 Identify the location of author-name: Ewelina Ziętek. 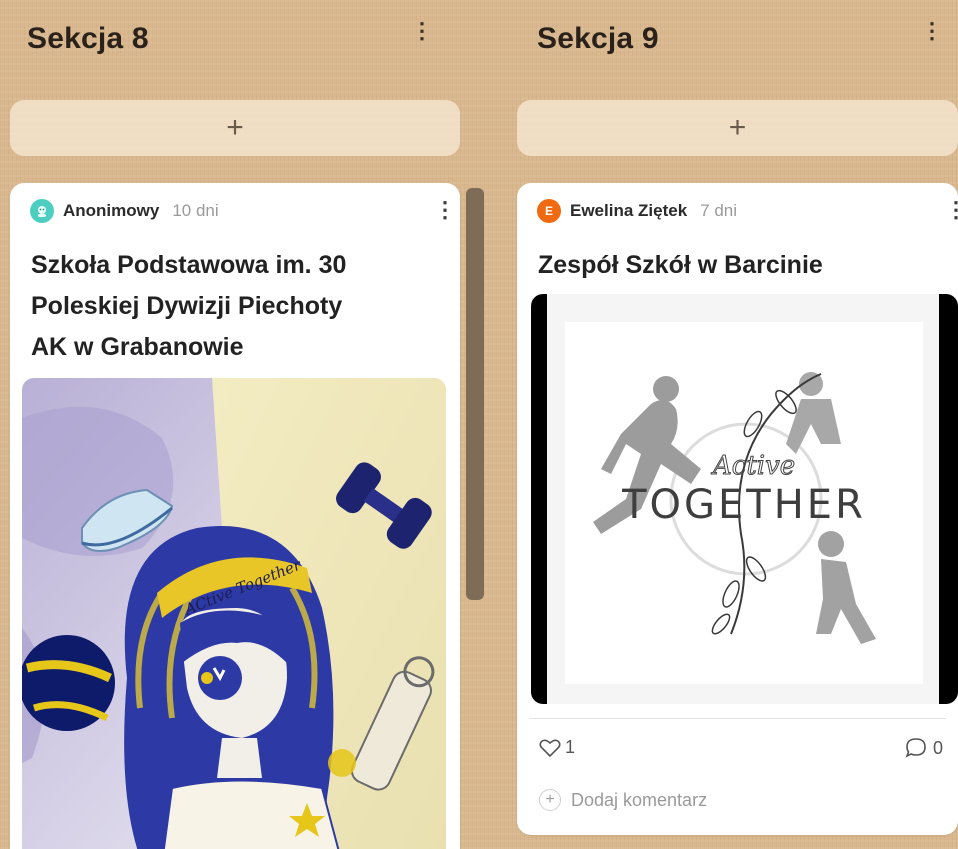
(629, 210).